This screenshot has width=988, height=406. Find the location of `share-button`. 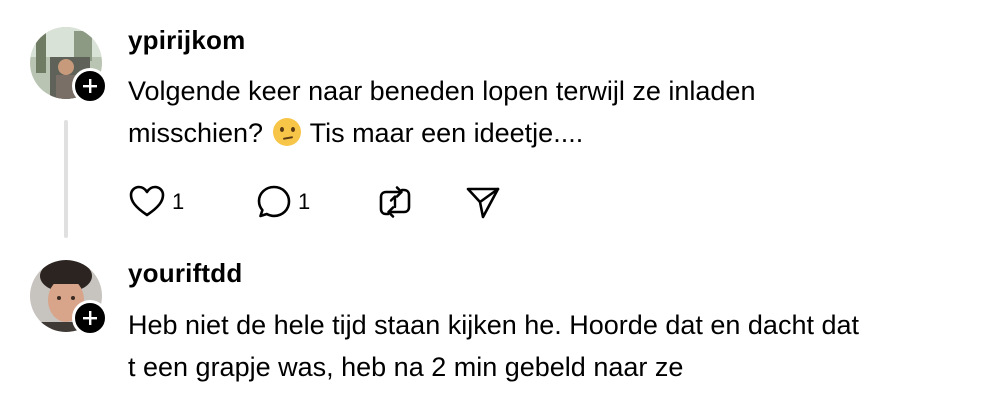

share-button is located at coordinates (483, 202).